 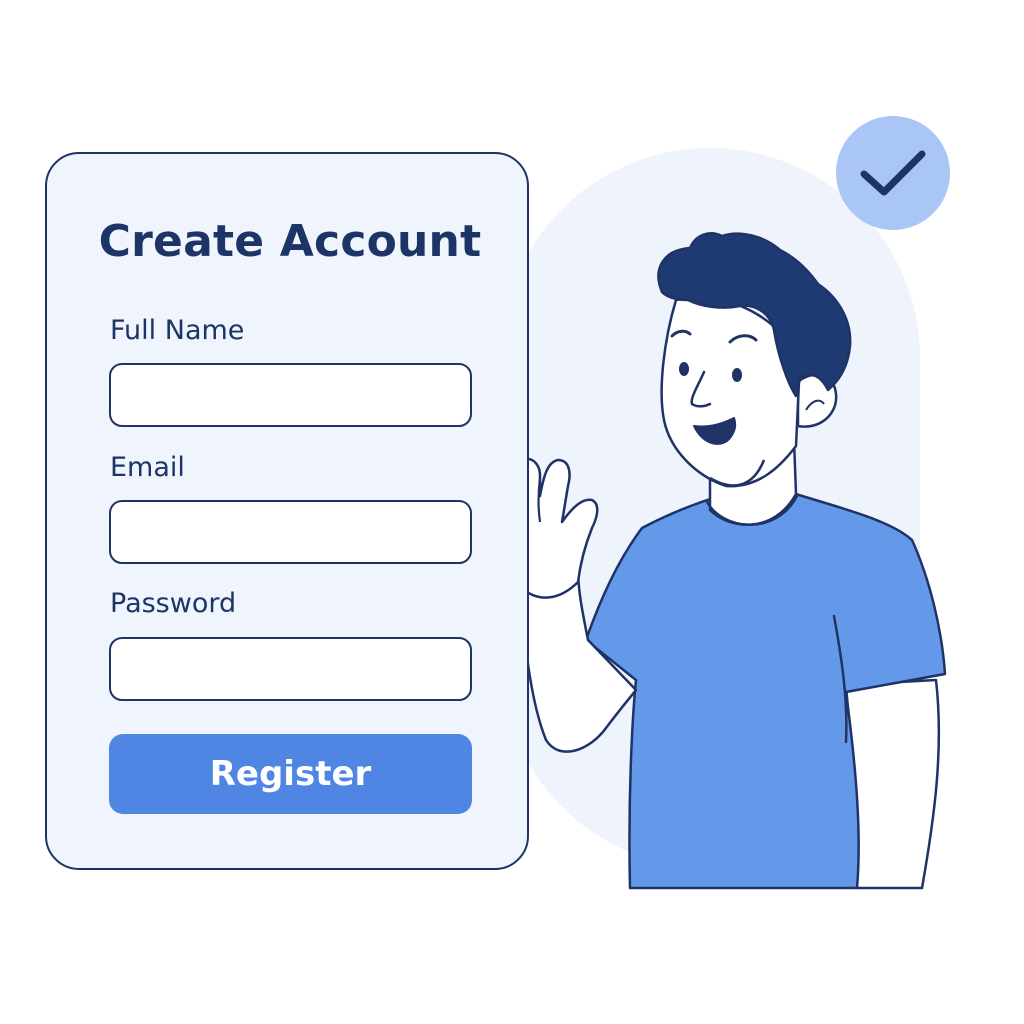 What do you see at coordinates (290, 395) in the screenshot?
I see `full-name-input` at bounding box center [290, 395].